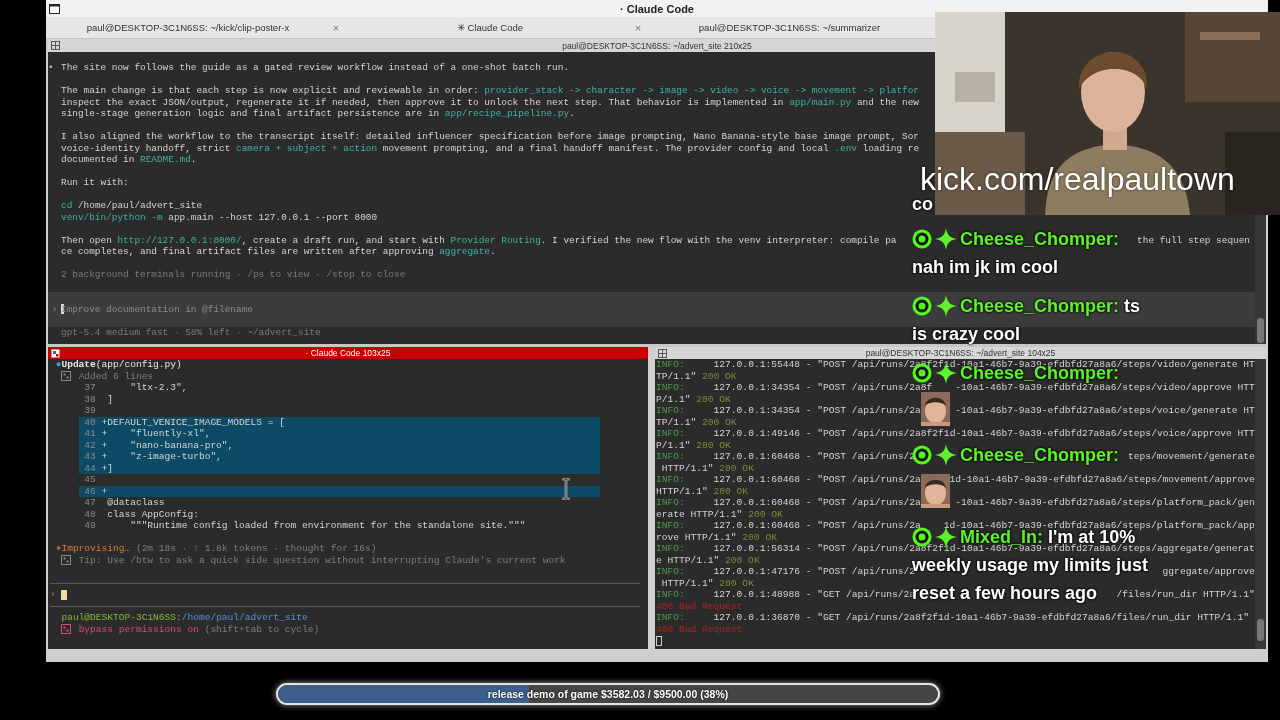 The height and width of the screenshot is (720, 1280). Describe the element at coordinates (952, 618) in the screenshot. I see `log-line: INFO: 127.0.0.1:36870 - "GET /api/runs/2a8f2f1d-10a1-46b7-9a39-efdbfd27a8a6/files/run_dir HTTP/1.1"` at that location.